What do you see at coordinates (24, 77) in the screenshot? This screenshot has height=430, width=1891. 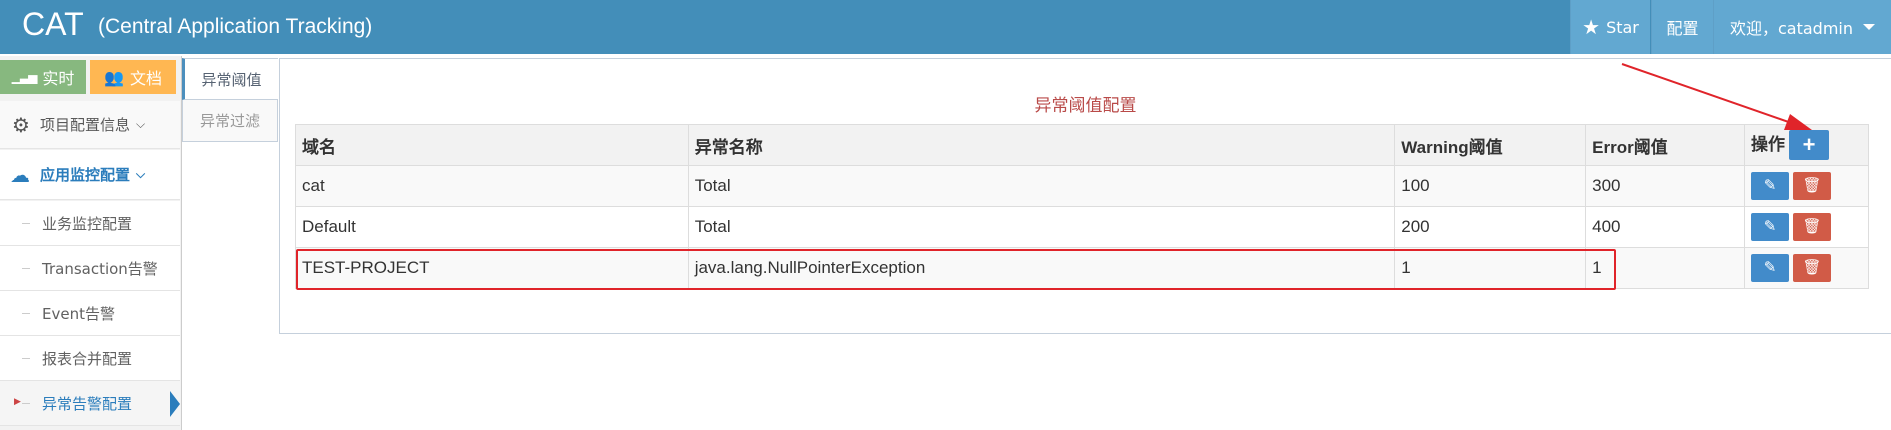 I see `signal-icon: ▁▃▅` at bounding box center [24, 77].